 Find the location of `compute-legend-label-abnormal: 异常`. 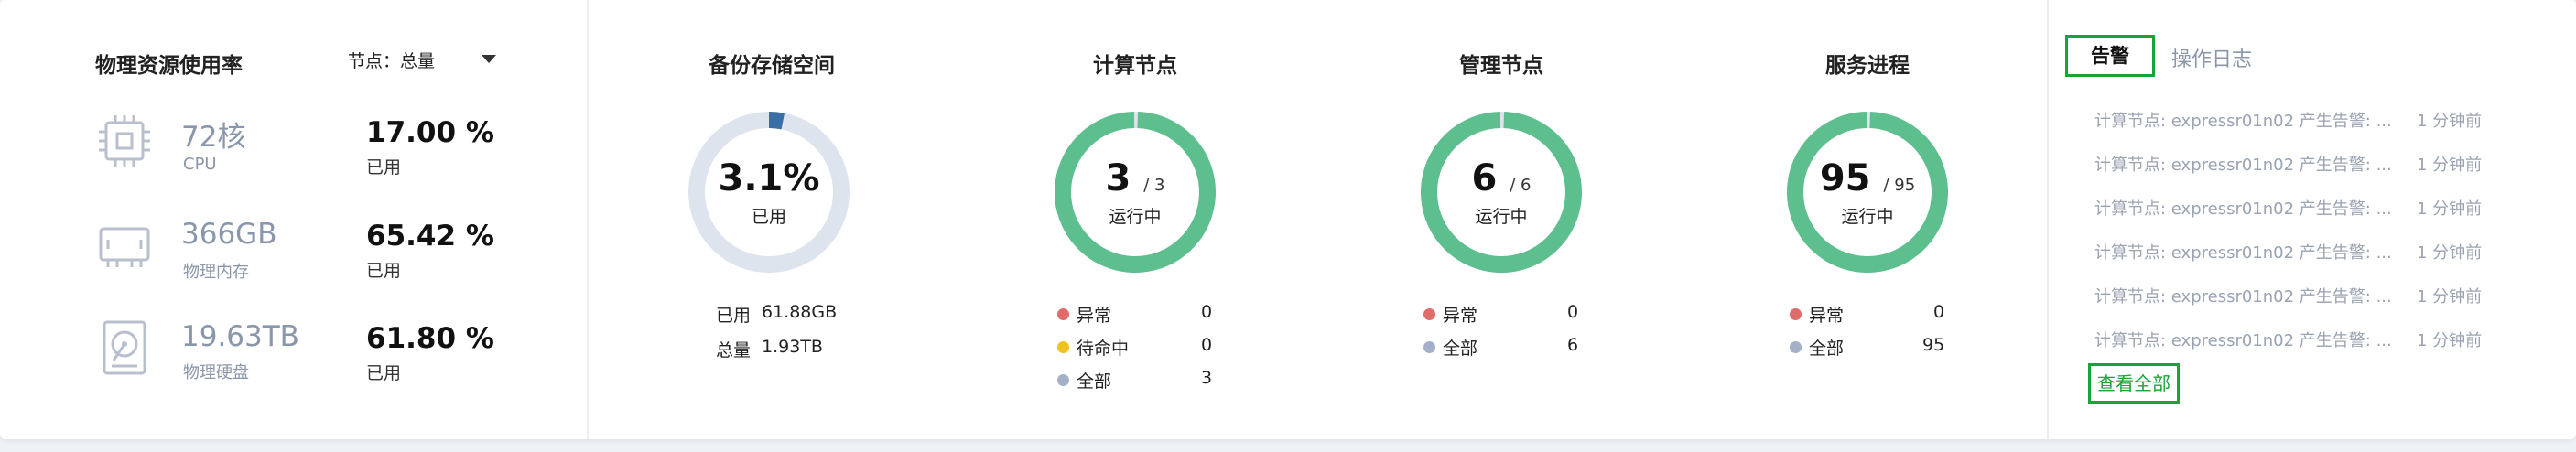

compute-legend-label-abnormal: 异常 is located at coordinates (1095, 316).